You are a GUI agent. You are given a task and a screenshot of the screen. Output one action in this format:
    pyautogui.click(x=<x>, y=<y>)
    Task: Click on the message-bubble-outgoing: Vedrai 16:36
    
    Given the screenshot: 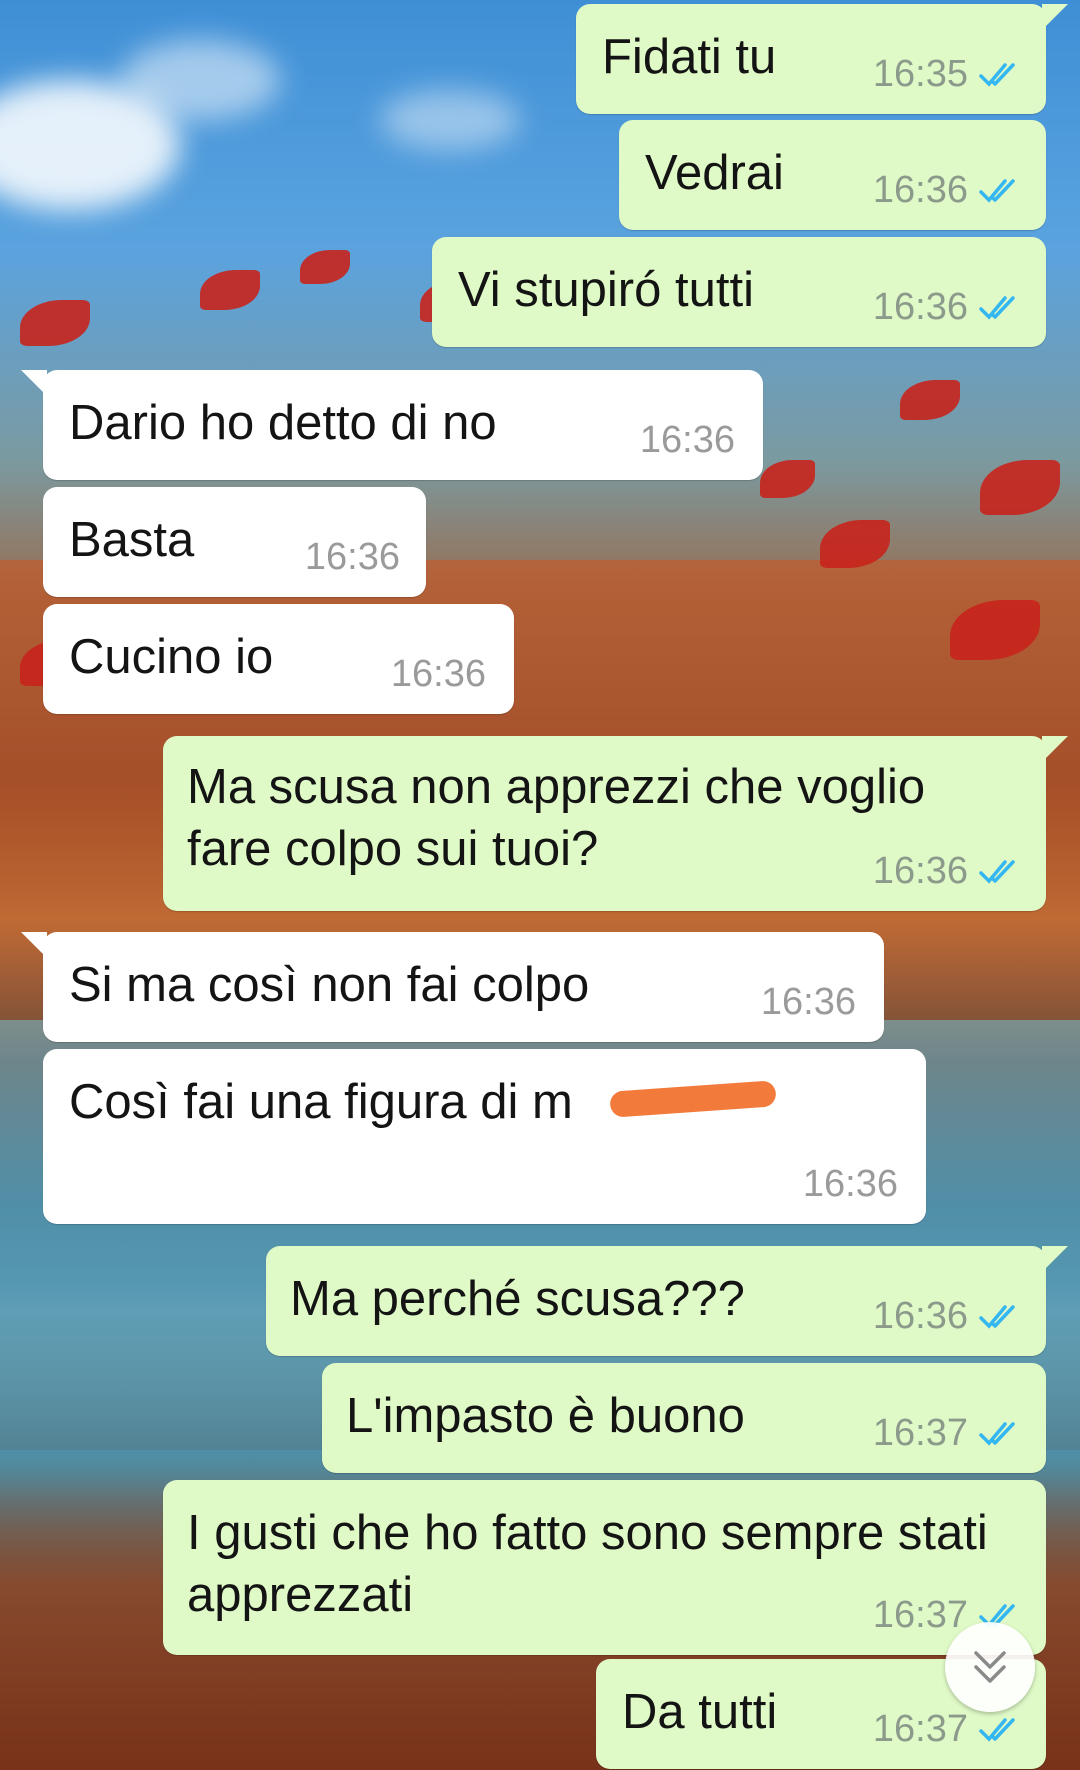 What is the action you would take?
    pyautogui.click(x=832, y=175)
    